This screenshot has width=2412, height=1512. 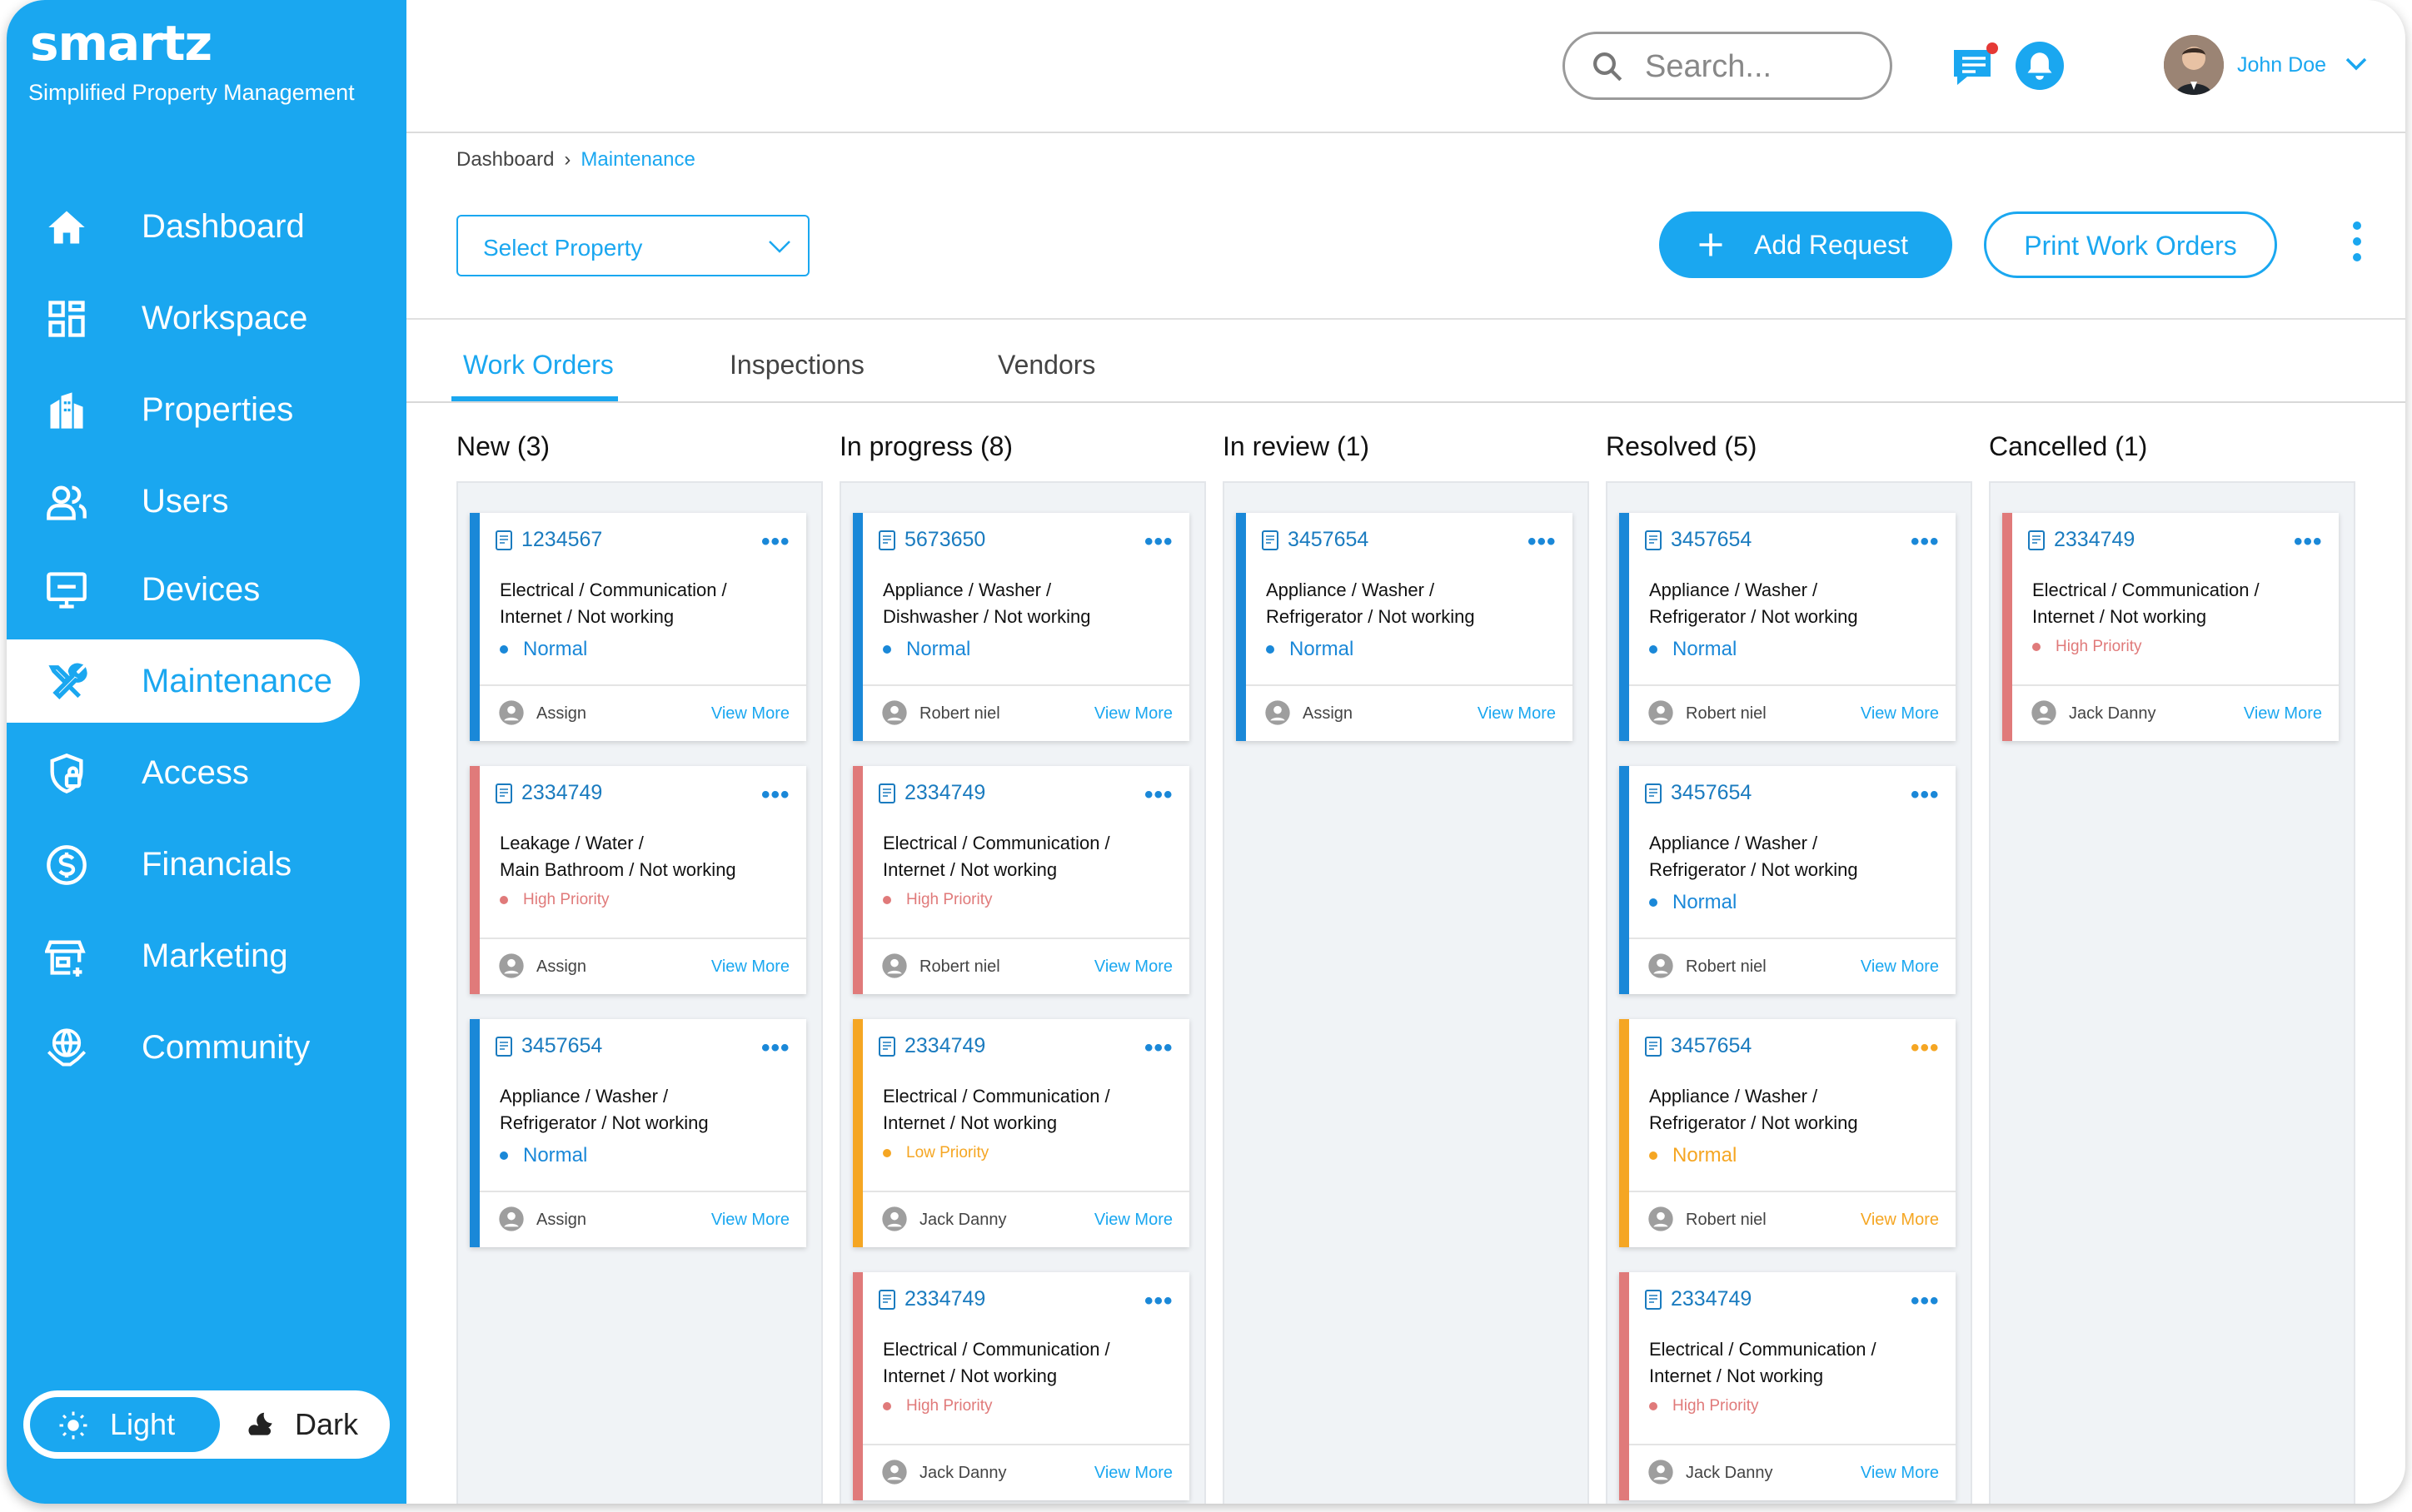 I want to click on tools-icon, so click(x=68, y=681).